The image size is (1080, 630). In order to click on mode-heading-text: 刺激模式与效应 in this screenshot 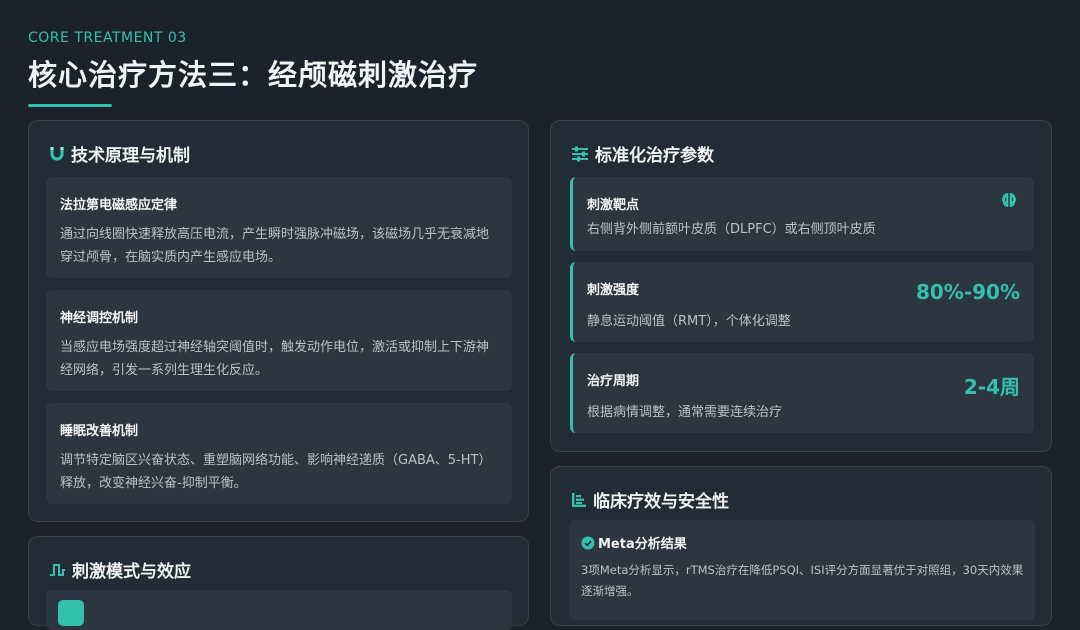, I will do `click(131, 572)`.